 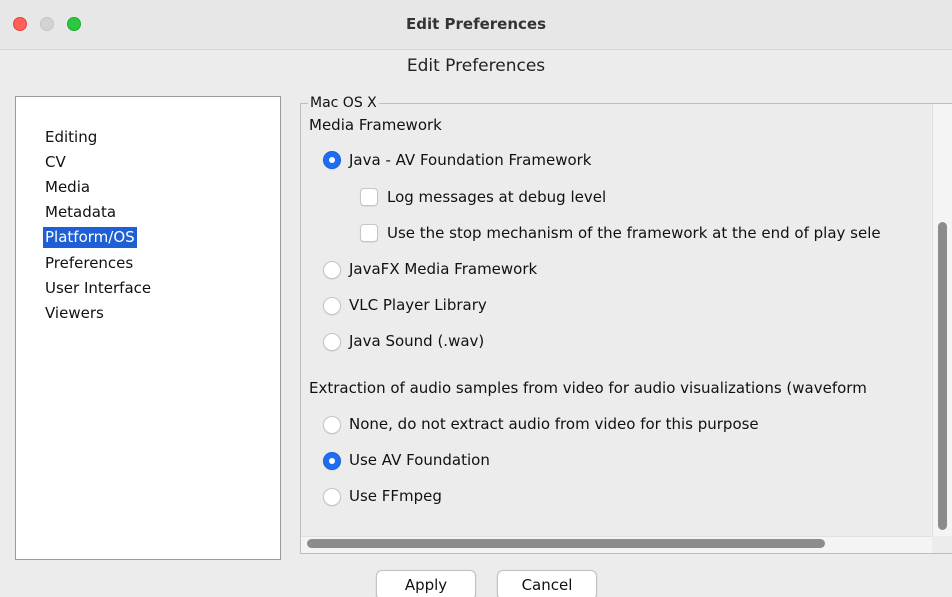 What do you see at coordinates (476, 66) in the screenshot?
I see `page-title: Edit Preferences` at bounding box center [476, 66].